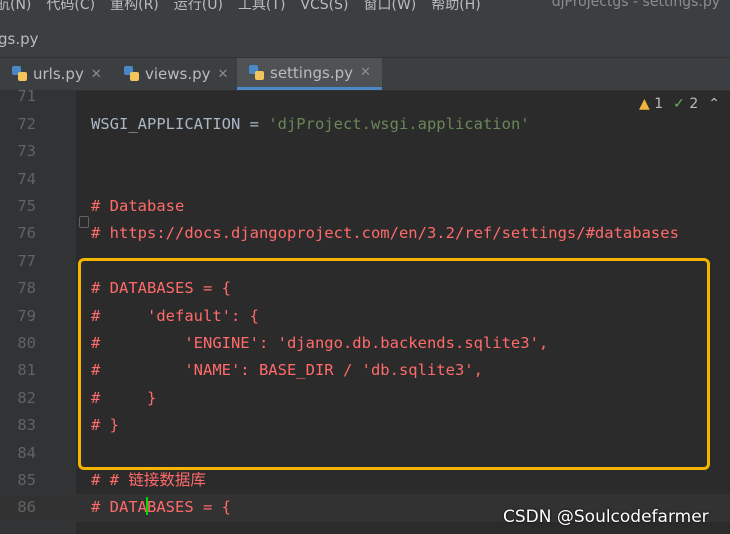 Image resolution: width=730 pixels, height=534 pixels. What do you see at coordinates (15, 6) in the screenshot?
I see `menu-item: 航(N)` at bounding box center [15, 6].